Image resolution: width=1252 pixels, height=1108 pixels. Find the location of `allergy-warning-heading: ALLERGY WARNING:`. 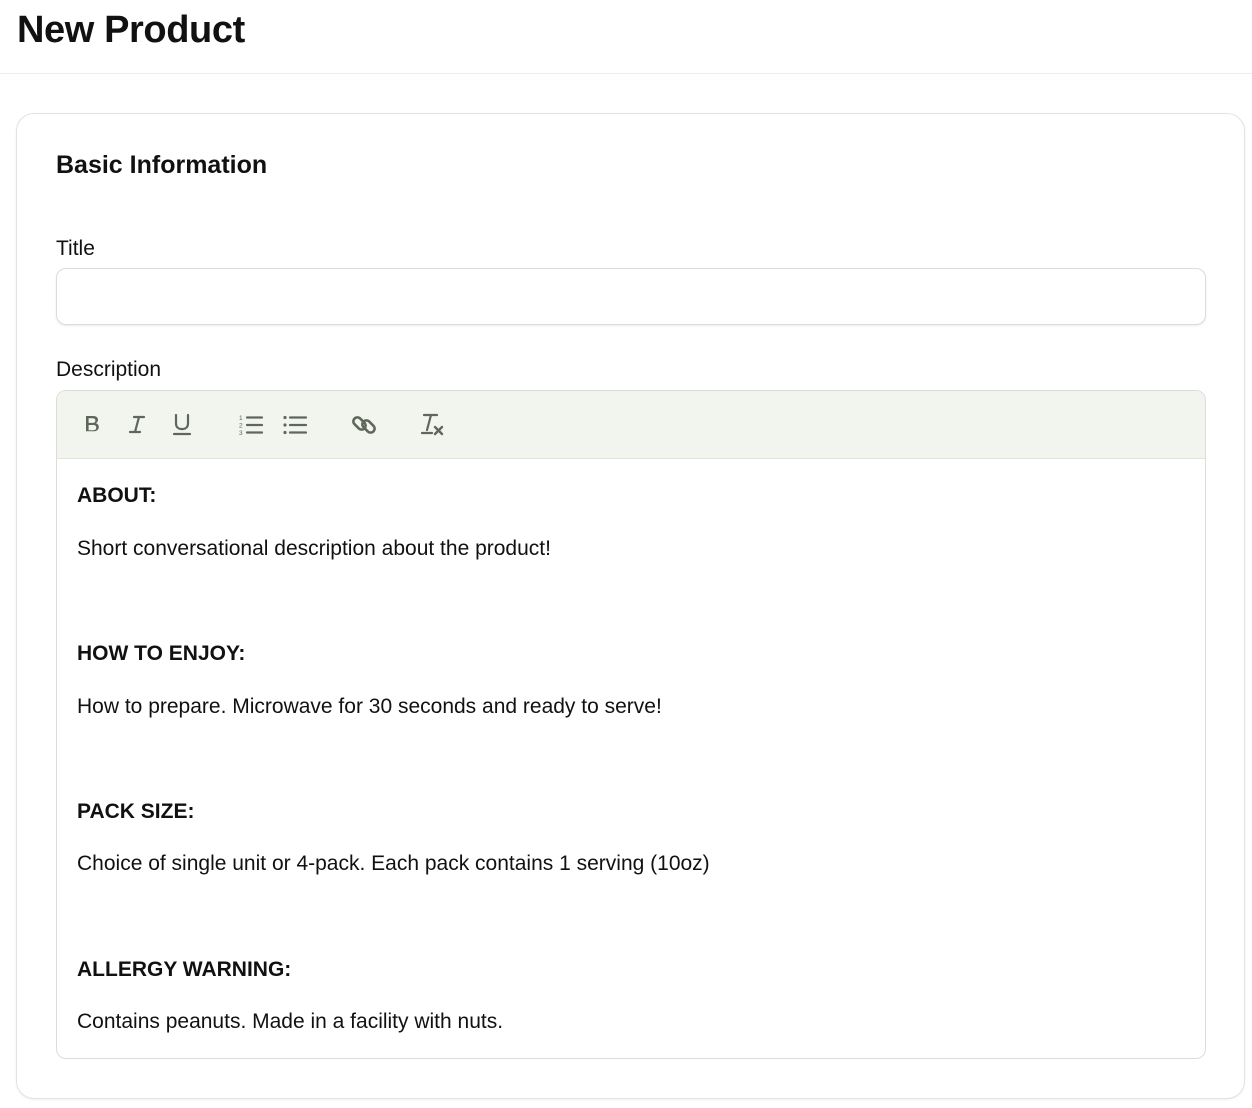

allergy-warning-heading: ALLERGY WARNING: is located at coordinates (184, 969).